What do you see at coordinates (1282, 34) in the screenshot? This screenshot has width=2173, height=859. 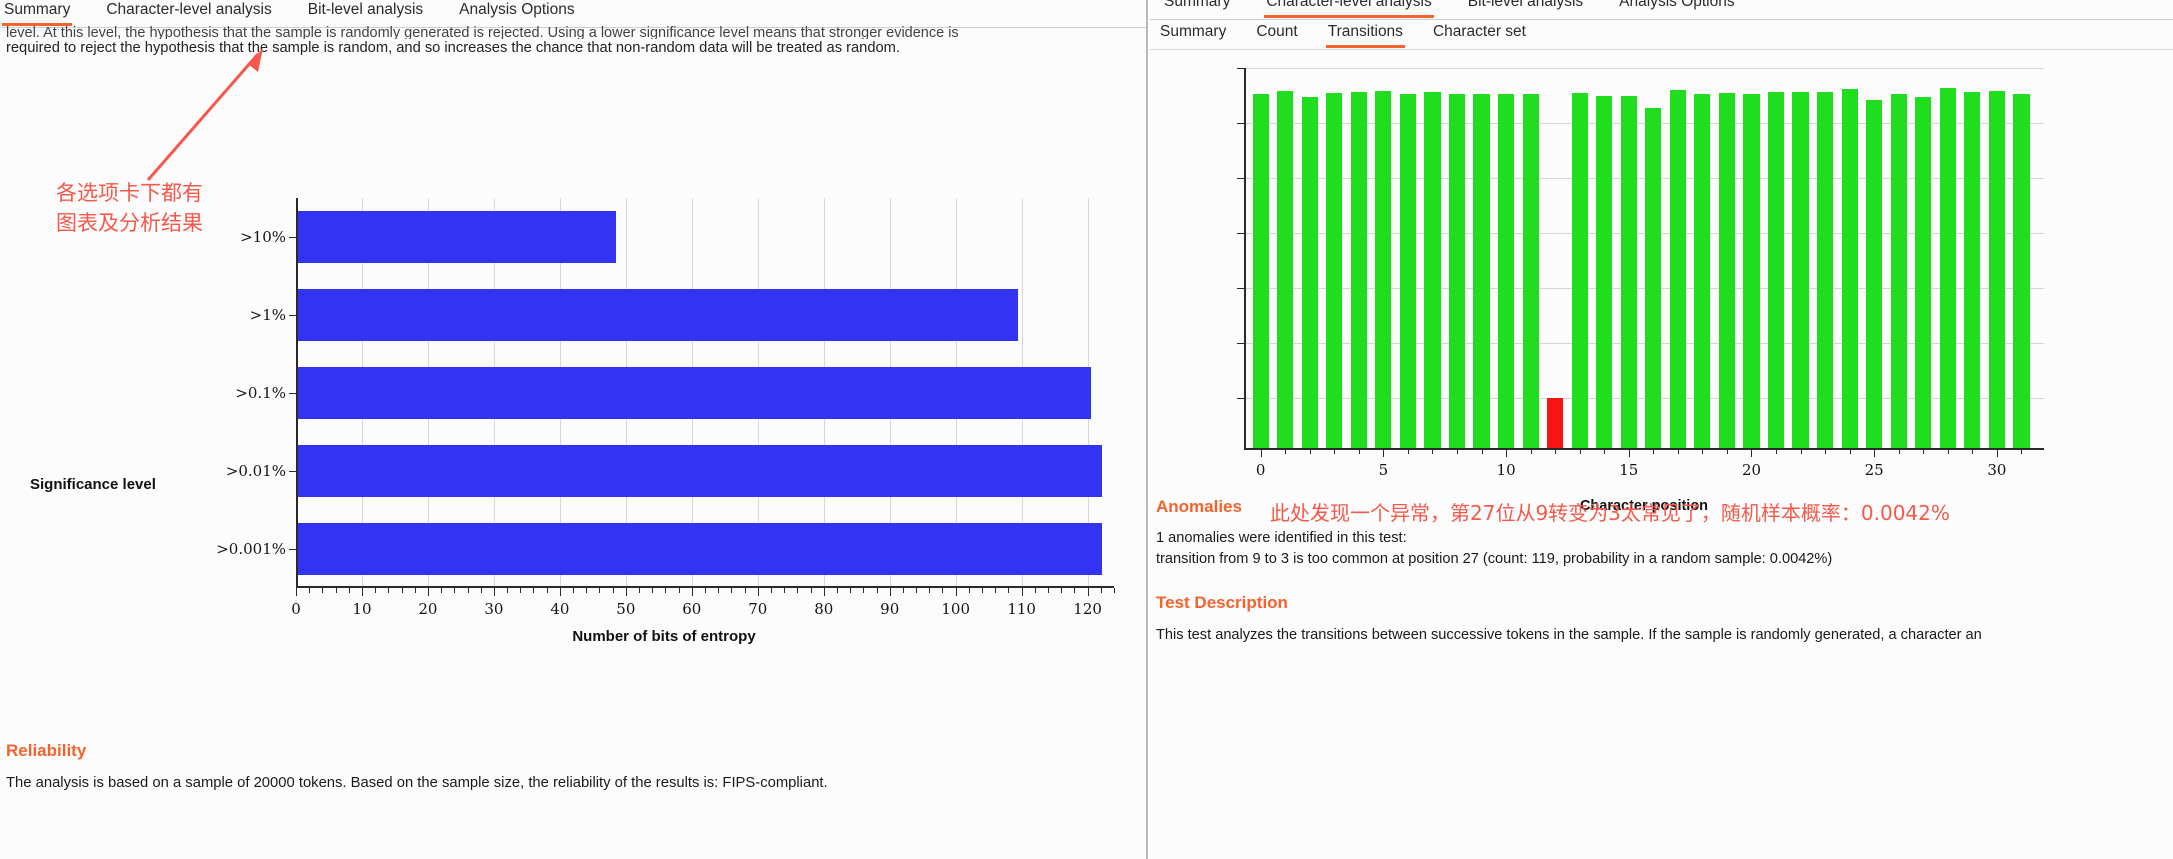 I see `subtab-count: Count` at bounding box center [1282, 34].